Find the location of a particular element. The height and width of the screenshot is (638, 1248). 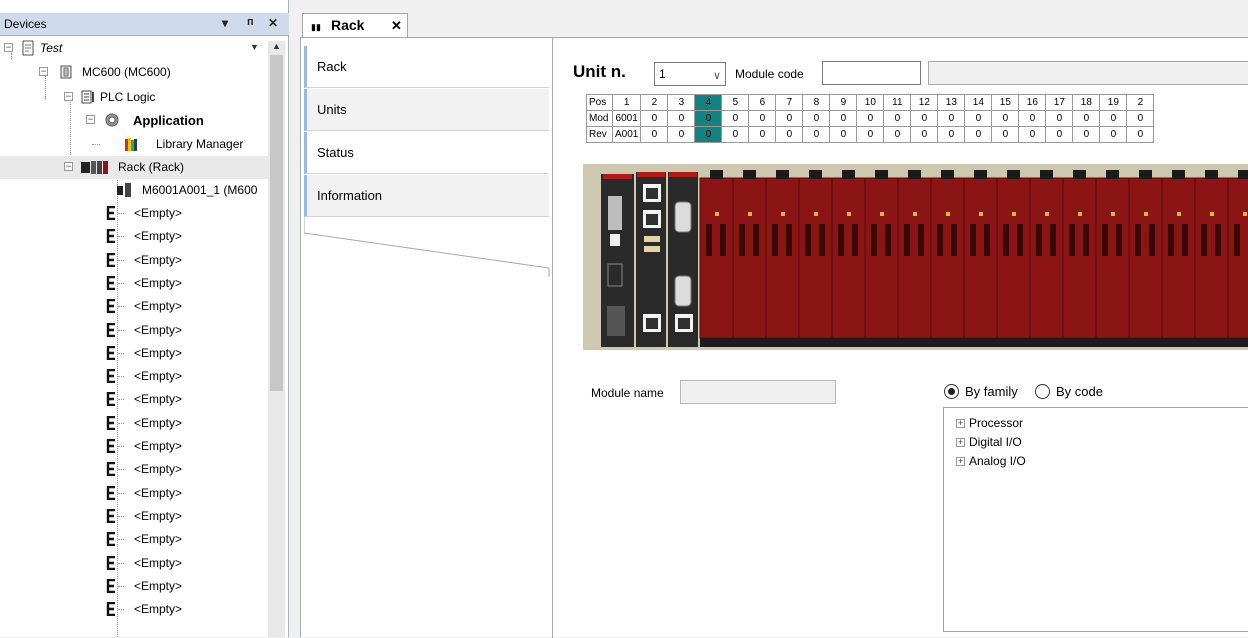

tree-item-rack: − Rack (Rack) is located at coordinates (134, 167).